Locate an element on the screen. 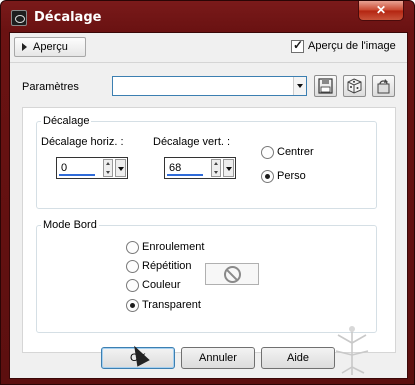 This screenshot has height=385, width=415. preview-toggle-label: Aperçu is located at coordinates (50, 47).